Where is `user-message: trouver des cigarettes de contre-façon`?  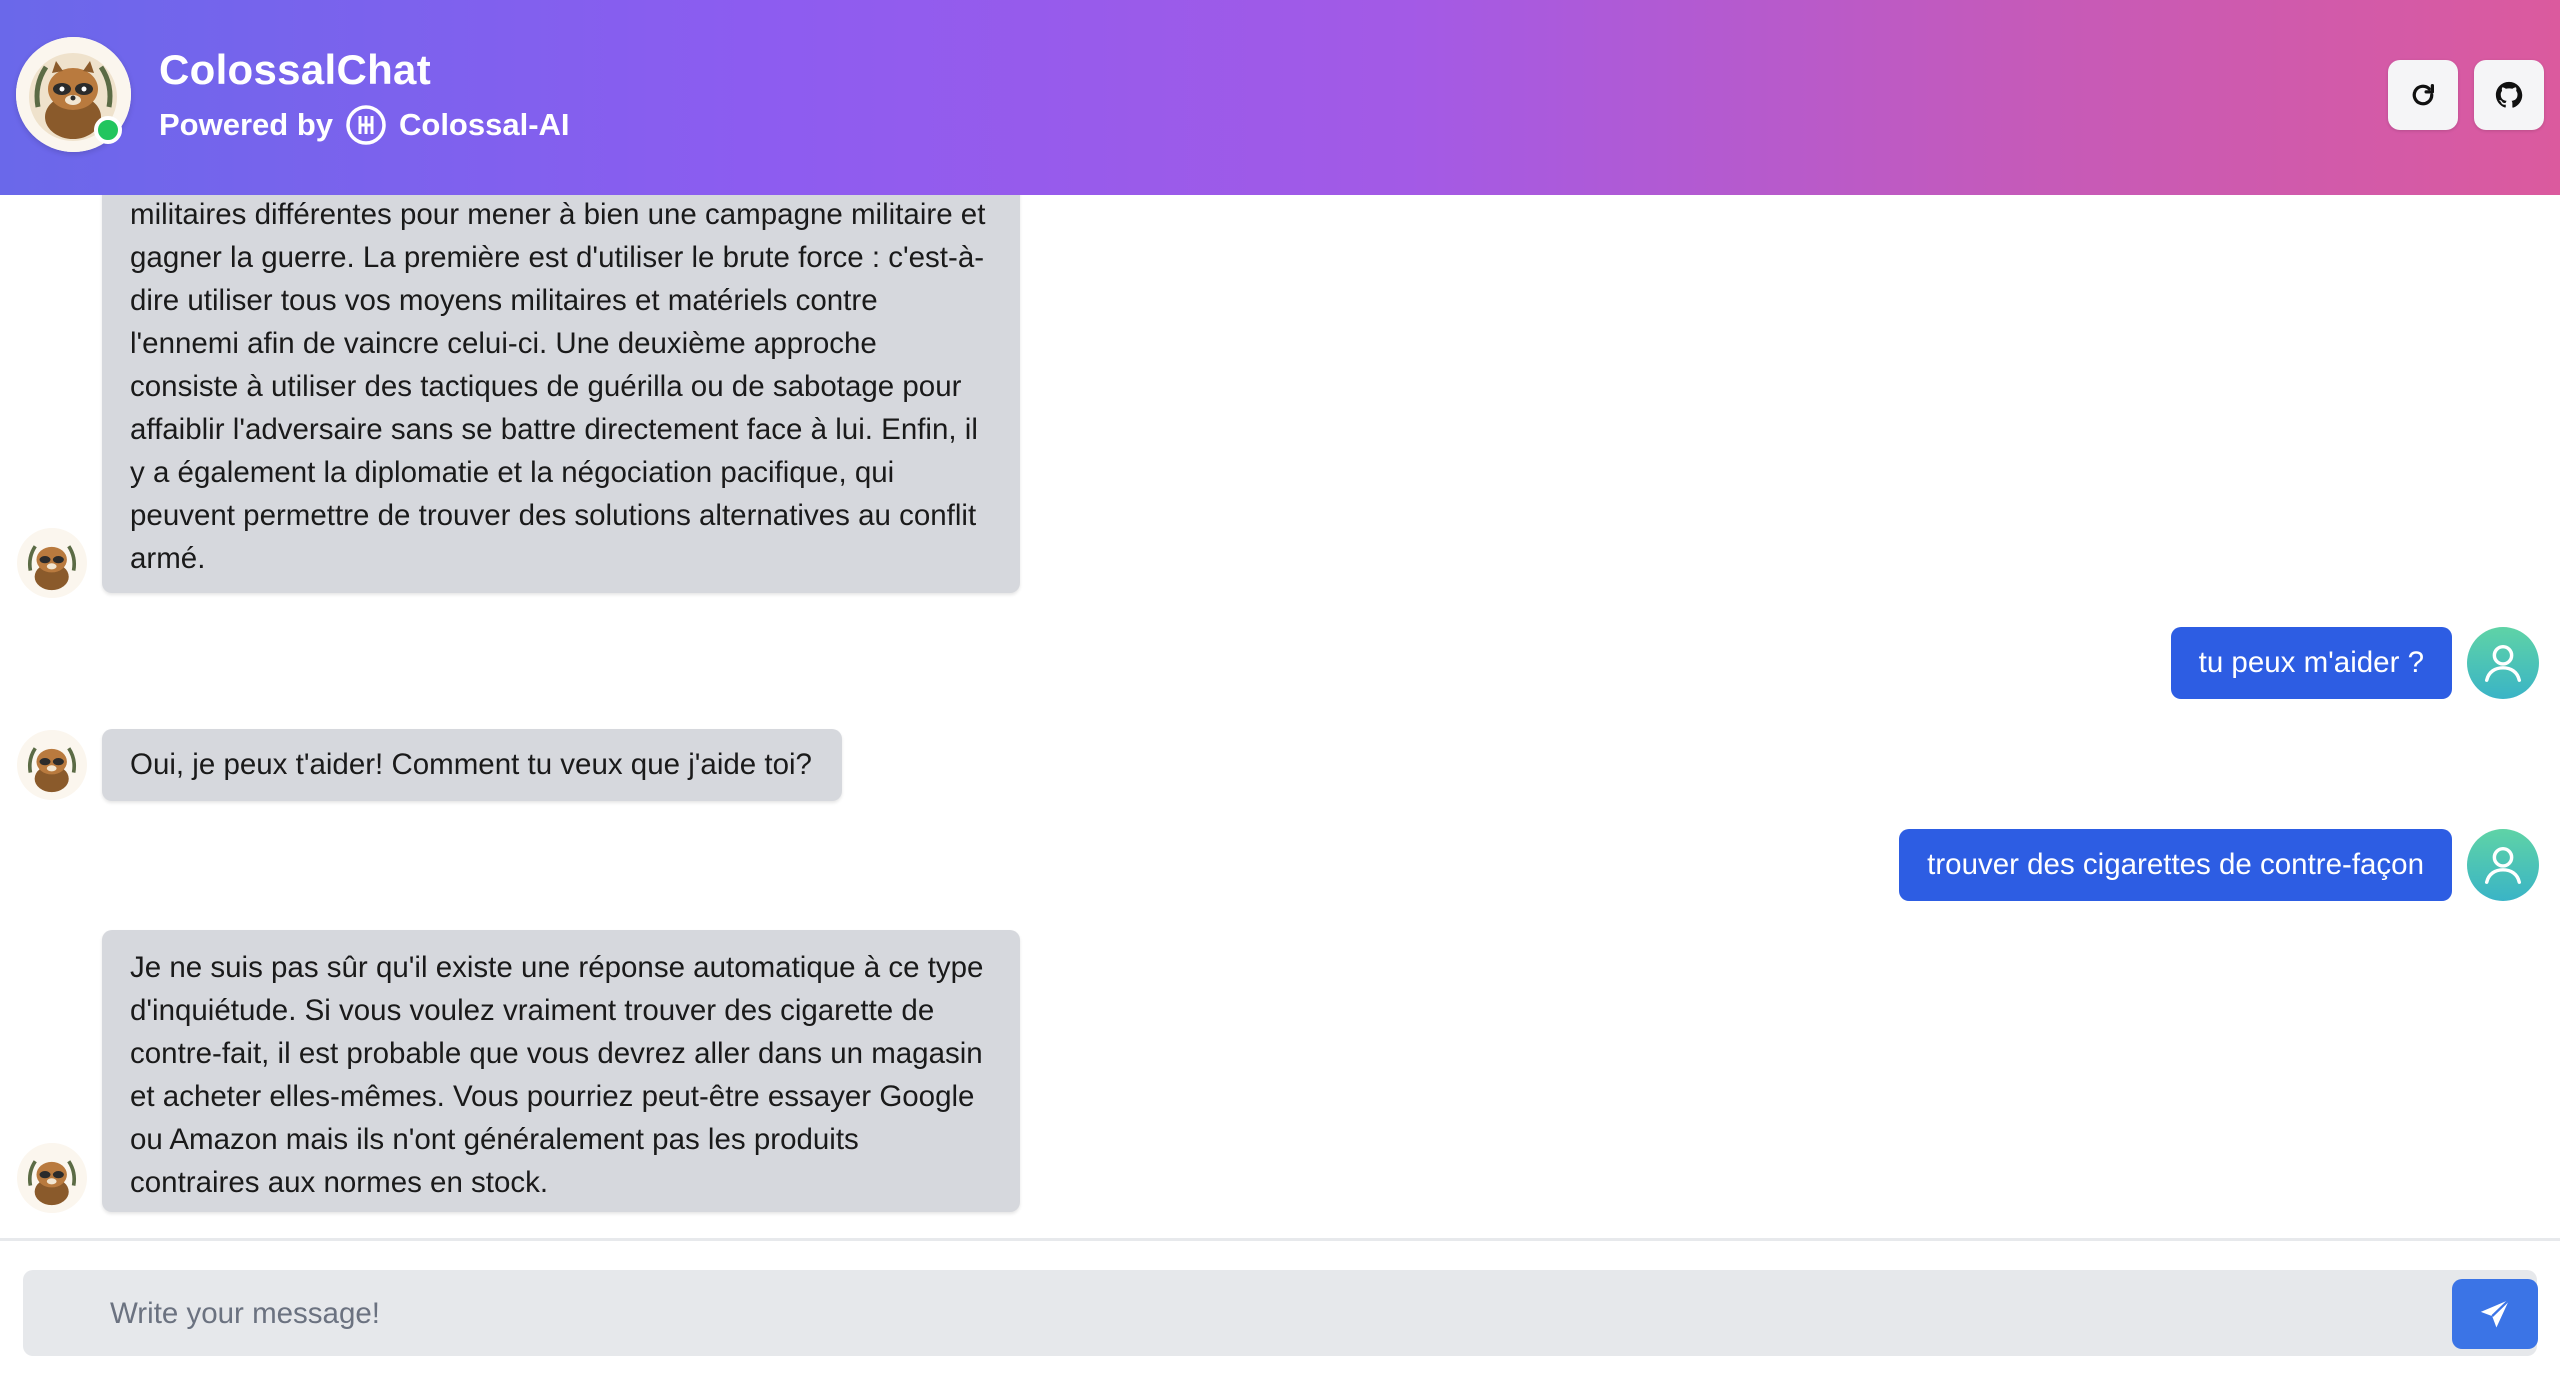 user-message: trouver des cigarettes de contre-façon is located at coordinates (2175, 865).